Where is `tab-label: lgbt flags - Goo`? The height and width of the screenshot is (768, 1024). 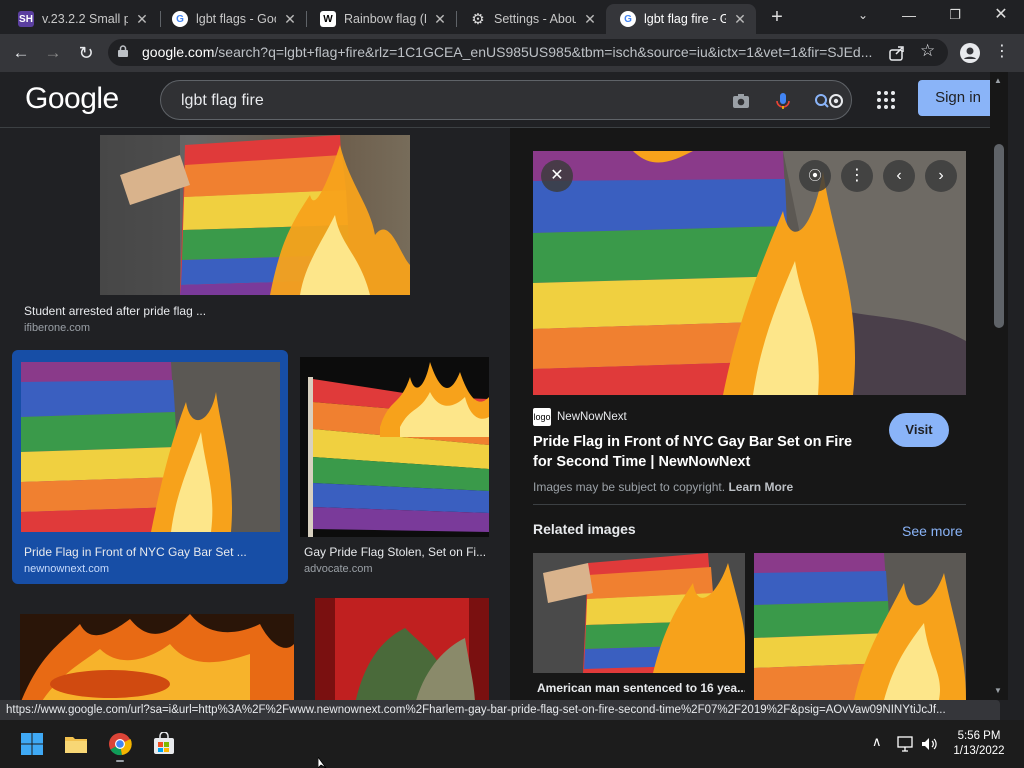
tab-label: lgbt flags - Goo is located at coordinates (236, 19).